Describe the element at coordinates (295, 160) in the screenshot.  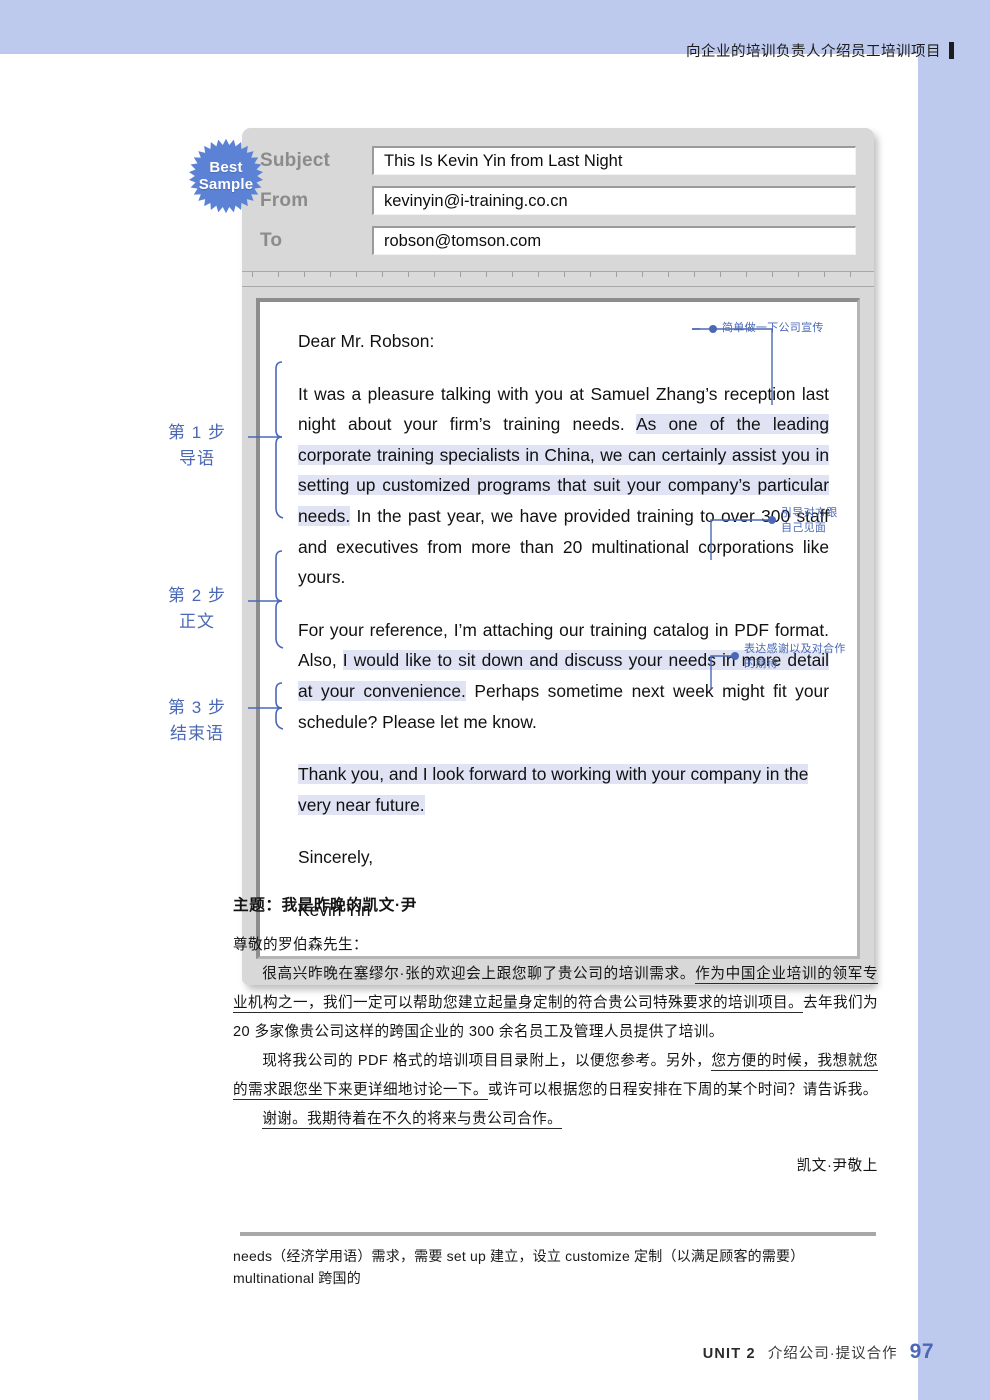
I see `subject-label: Subject` at that location.